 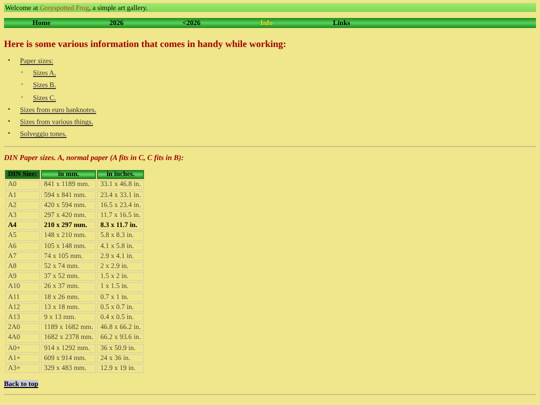 What do you see at coordinates (146, 45) in the screenshot?
I see `page-heading: Here is some various information that comes in handy while working:` at bounding box center [146, 45].